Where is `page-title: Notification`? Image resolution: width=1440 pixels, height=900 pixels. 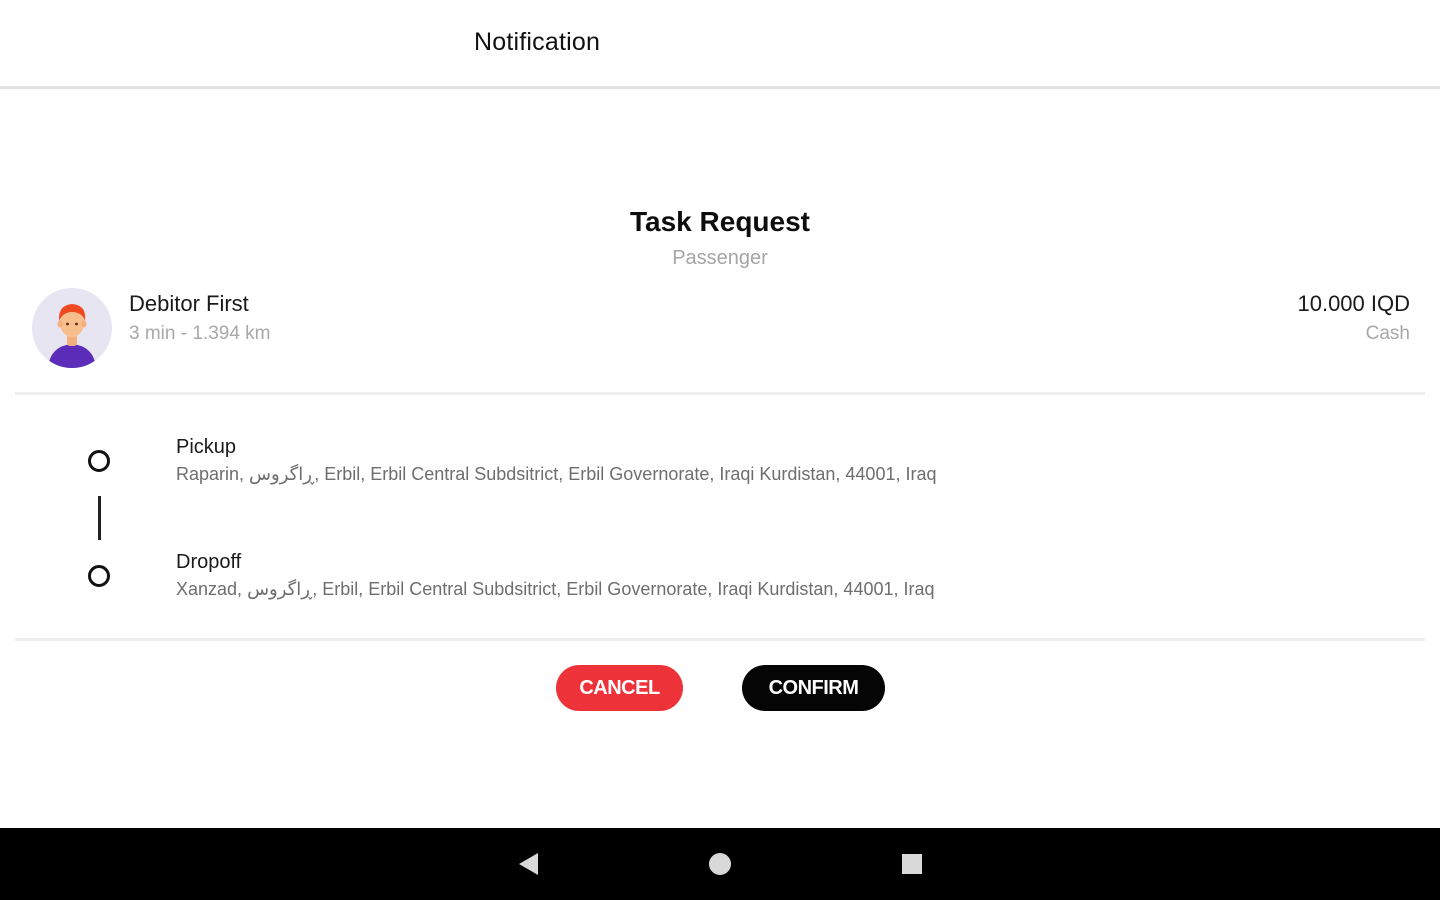
page-title: Notification is located at coordinates (537, 42).